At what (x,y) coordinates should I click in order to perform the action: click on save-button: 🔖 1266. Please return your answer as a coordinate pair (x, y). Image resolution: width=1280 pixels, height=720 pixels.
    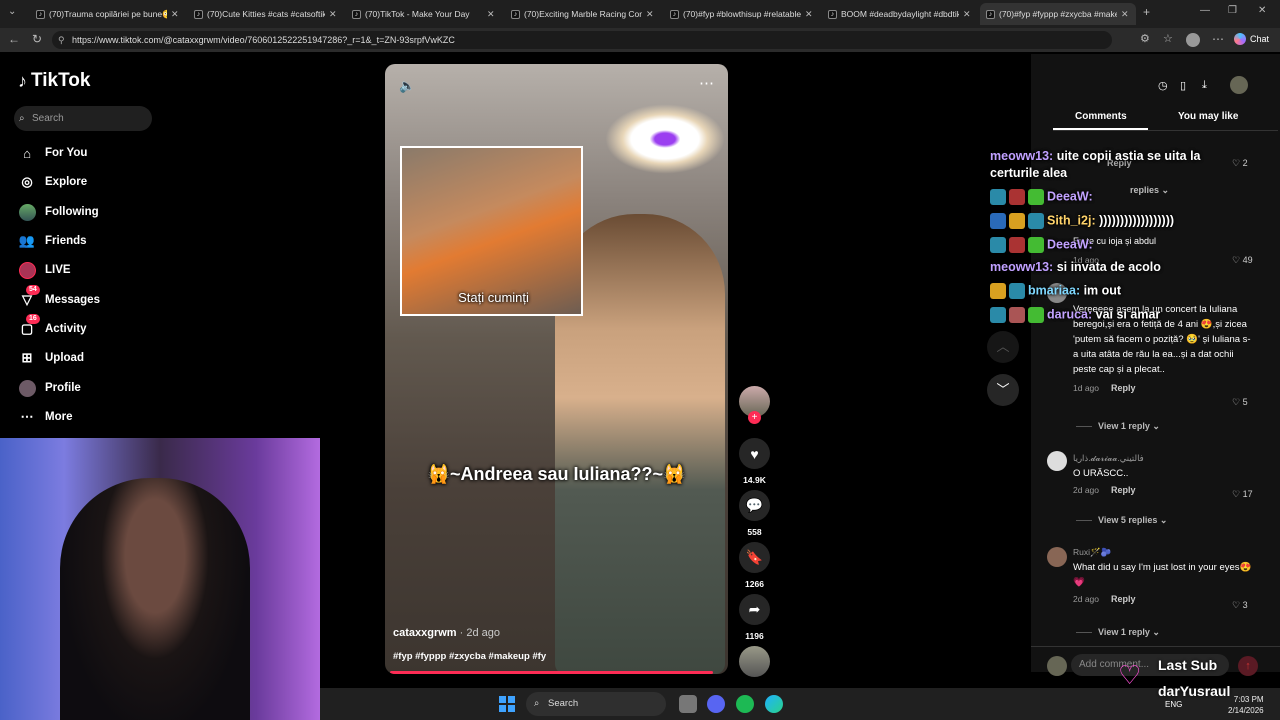
    Looking at the image, I should click on (754, 565).